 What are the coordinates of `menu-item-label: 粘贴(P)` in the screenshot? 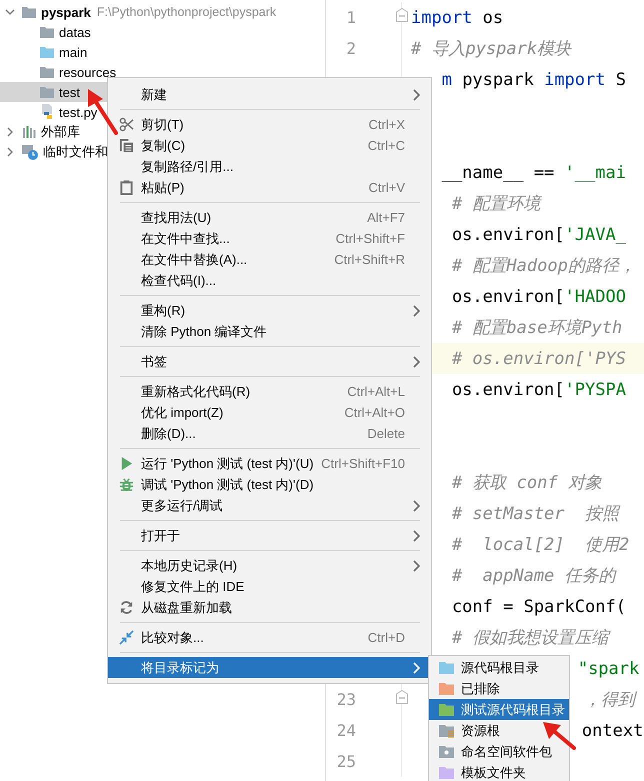 It's located at (163, 187).